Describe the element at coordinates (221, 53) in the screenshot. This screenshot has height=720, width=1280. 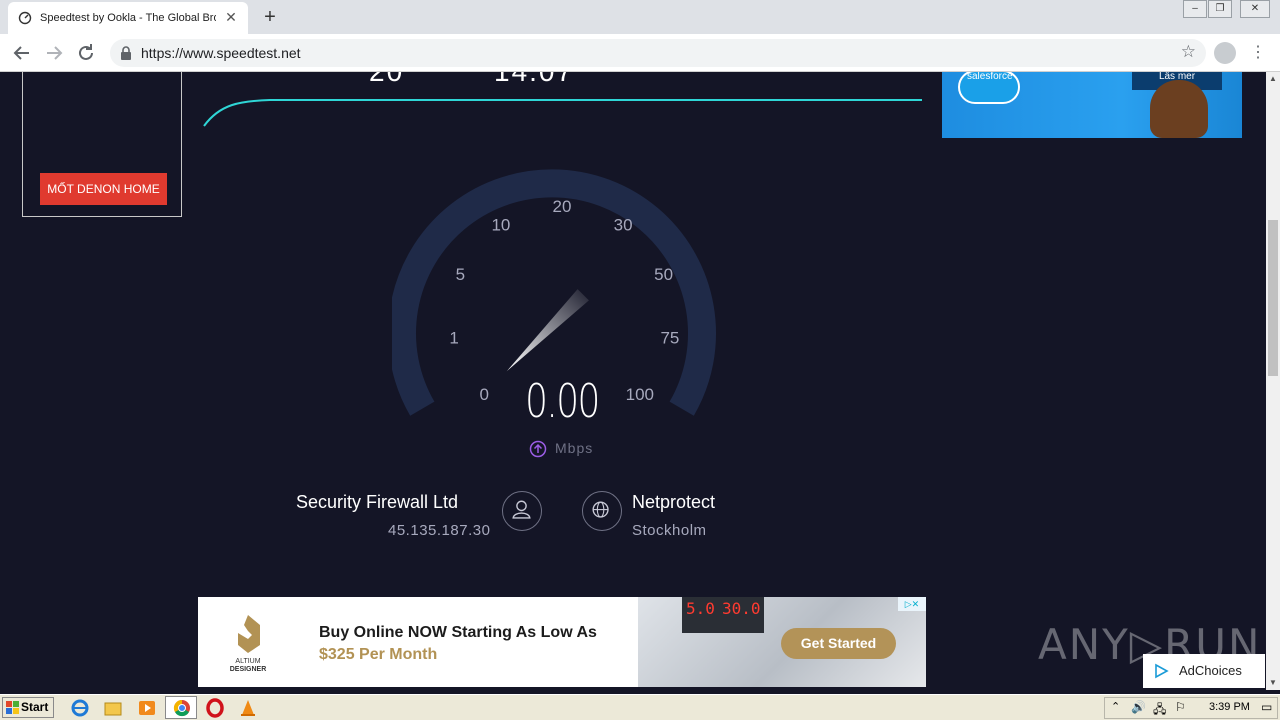
I see `url-text: https://www.speedtest.net` at that location.